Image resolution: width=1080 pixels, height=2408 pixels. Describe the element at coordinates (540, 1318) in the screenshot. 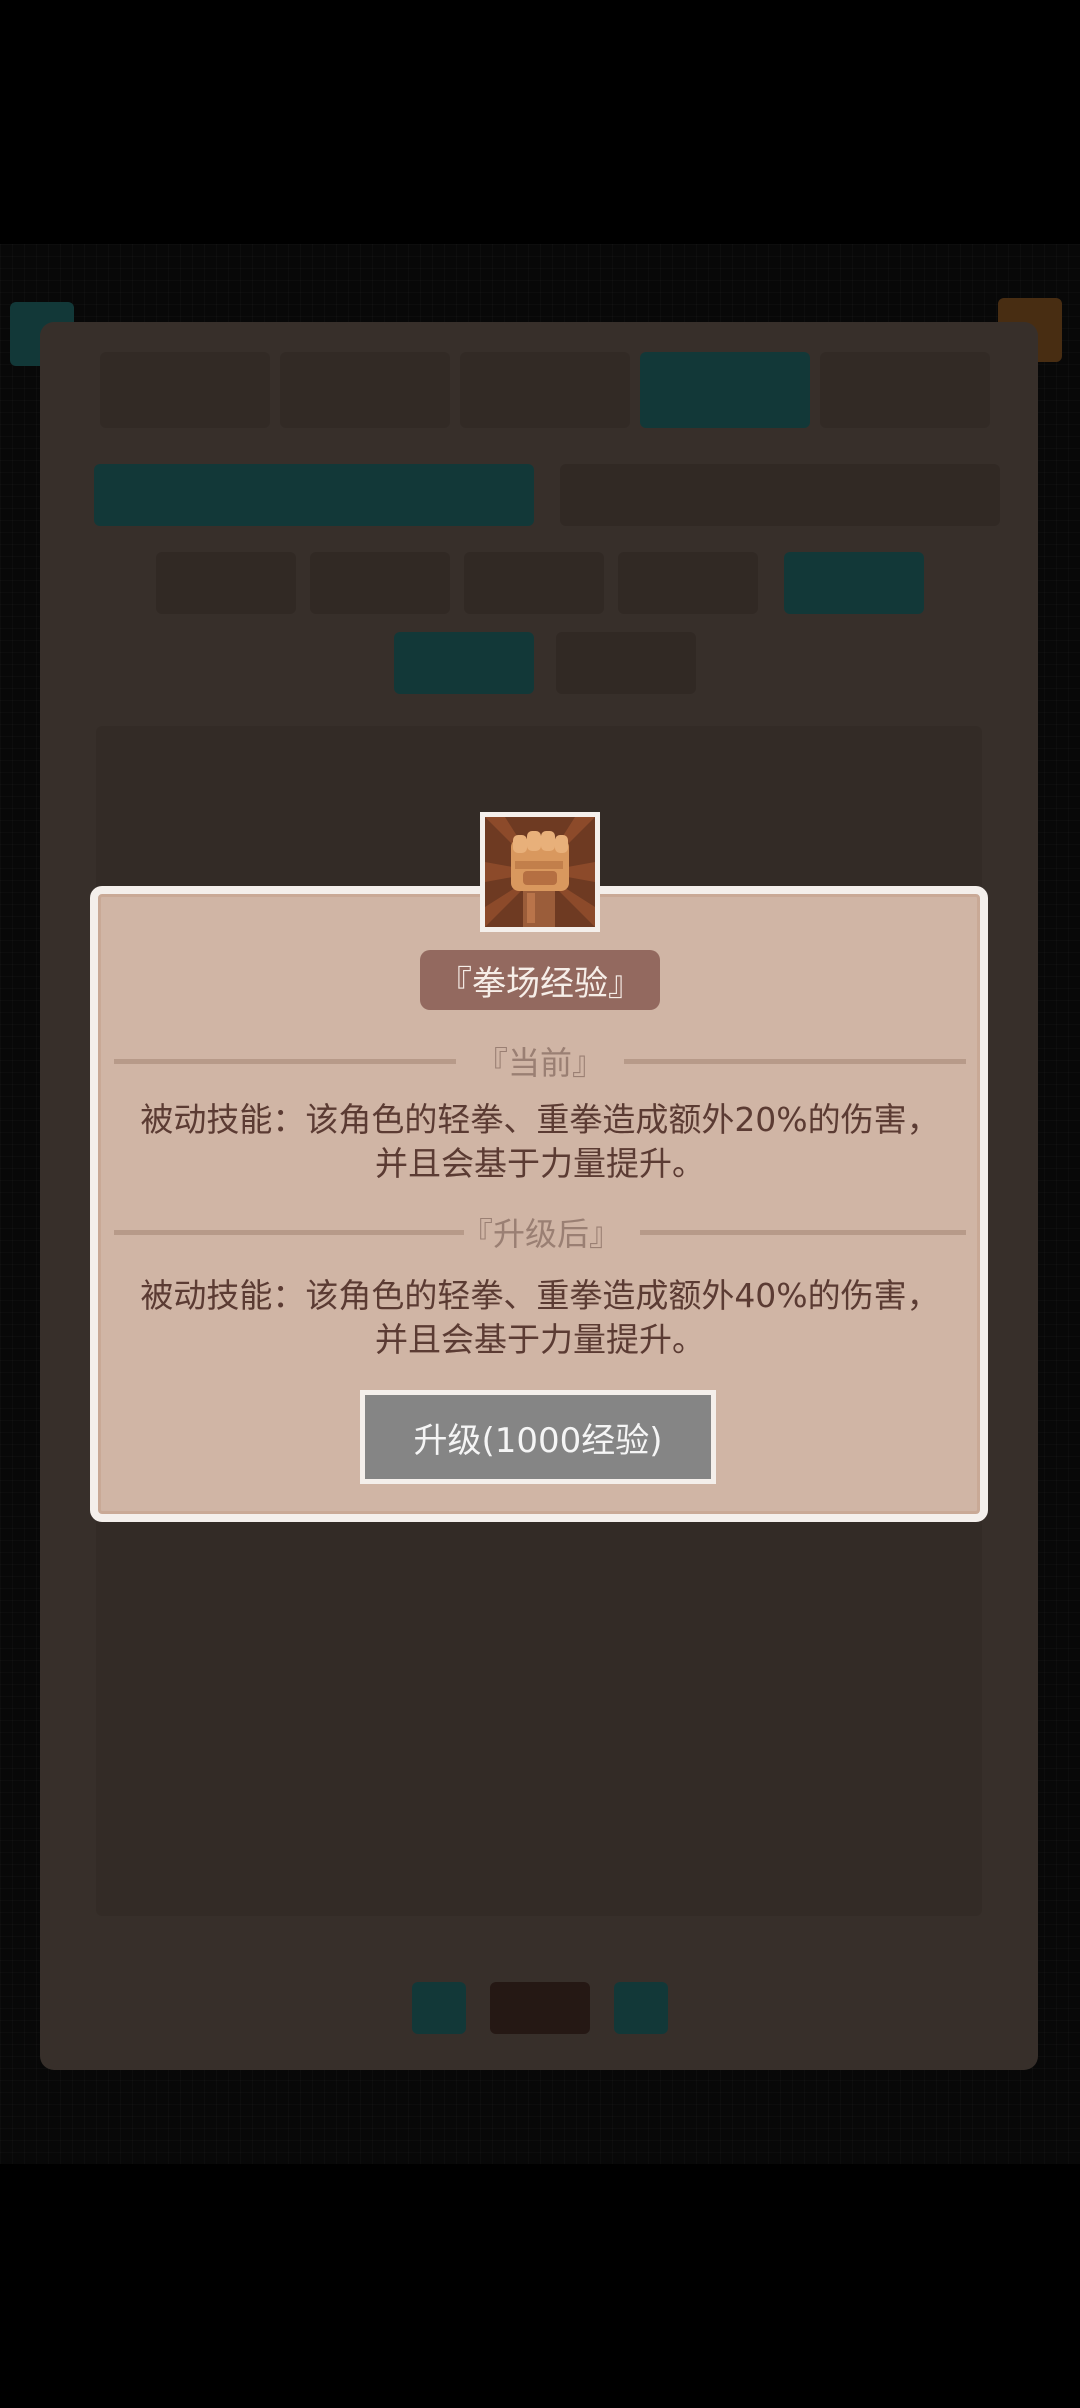

I see `upgraded-description: 被动技能：该角色的轻拳、重拳造成额外40%的伤害， 并且会基于力量提升。` at that location.